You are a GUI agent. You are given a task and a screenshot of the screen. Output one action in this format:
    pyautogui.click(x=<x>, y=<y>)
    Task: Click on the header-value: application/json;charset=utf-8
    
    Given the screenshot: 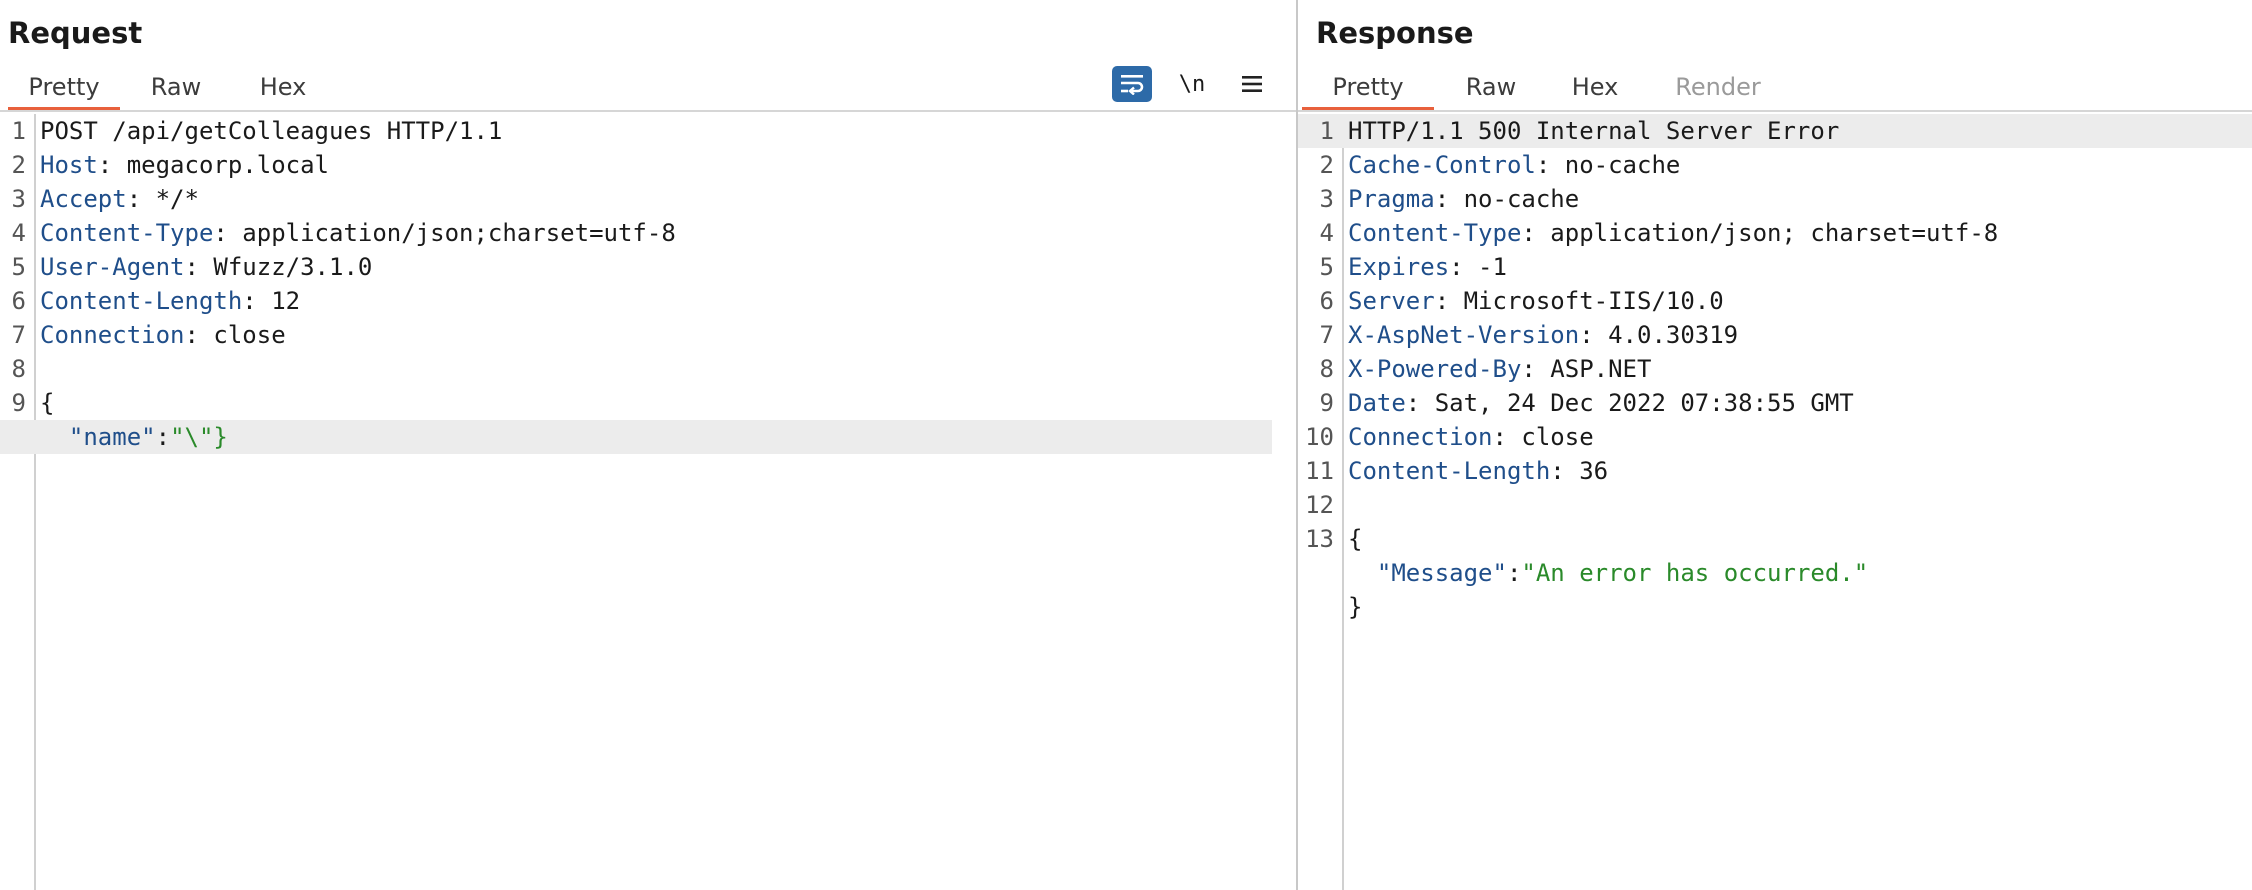 What is the action you would take?
    pyautogui.click(x=451, y=233)
    